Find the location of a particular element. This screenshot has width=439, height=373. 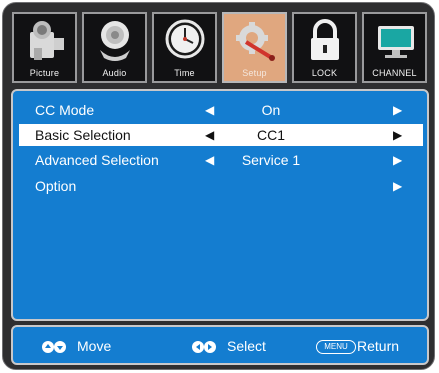

monitor-icon is located at coordinates (396, 42).